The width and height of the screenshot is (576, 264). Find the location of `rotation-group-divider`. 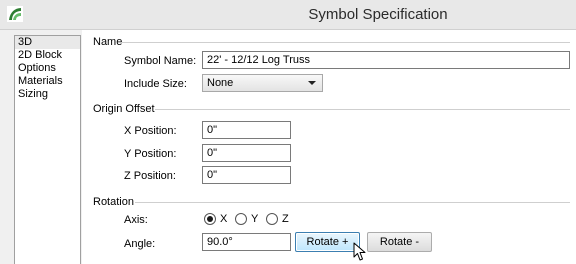

rotation-group-divider is located at coordinates (352, 202).